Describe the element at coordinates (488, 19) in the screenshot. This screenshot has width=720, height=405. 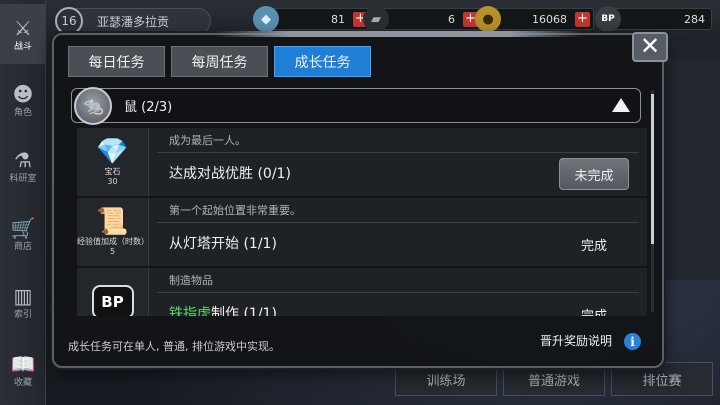
I see `coin-icon: ●` at that location.